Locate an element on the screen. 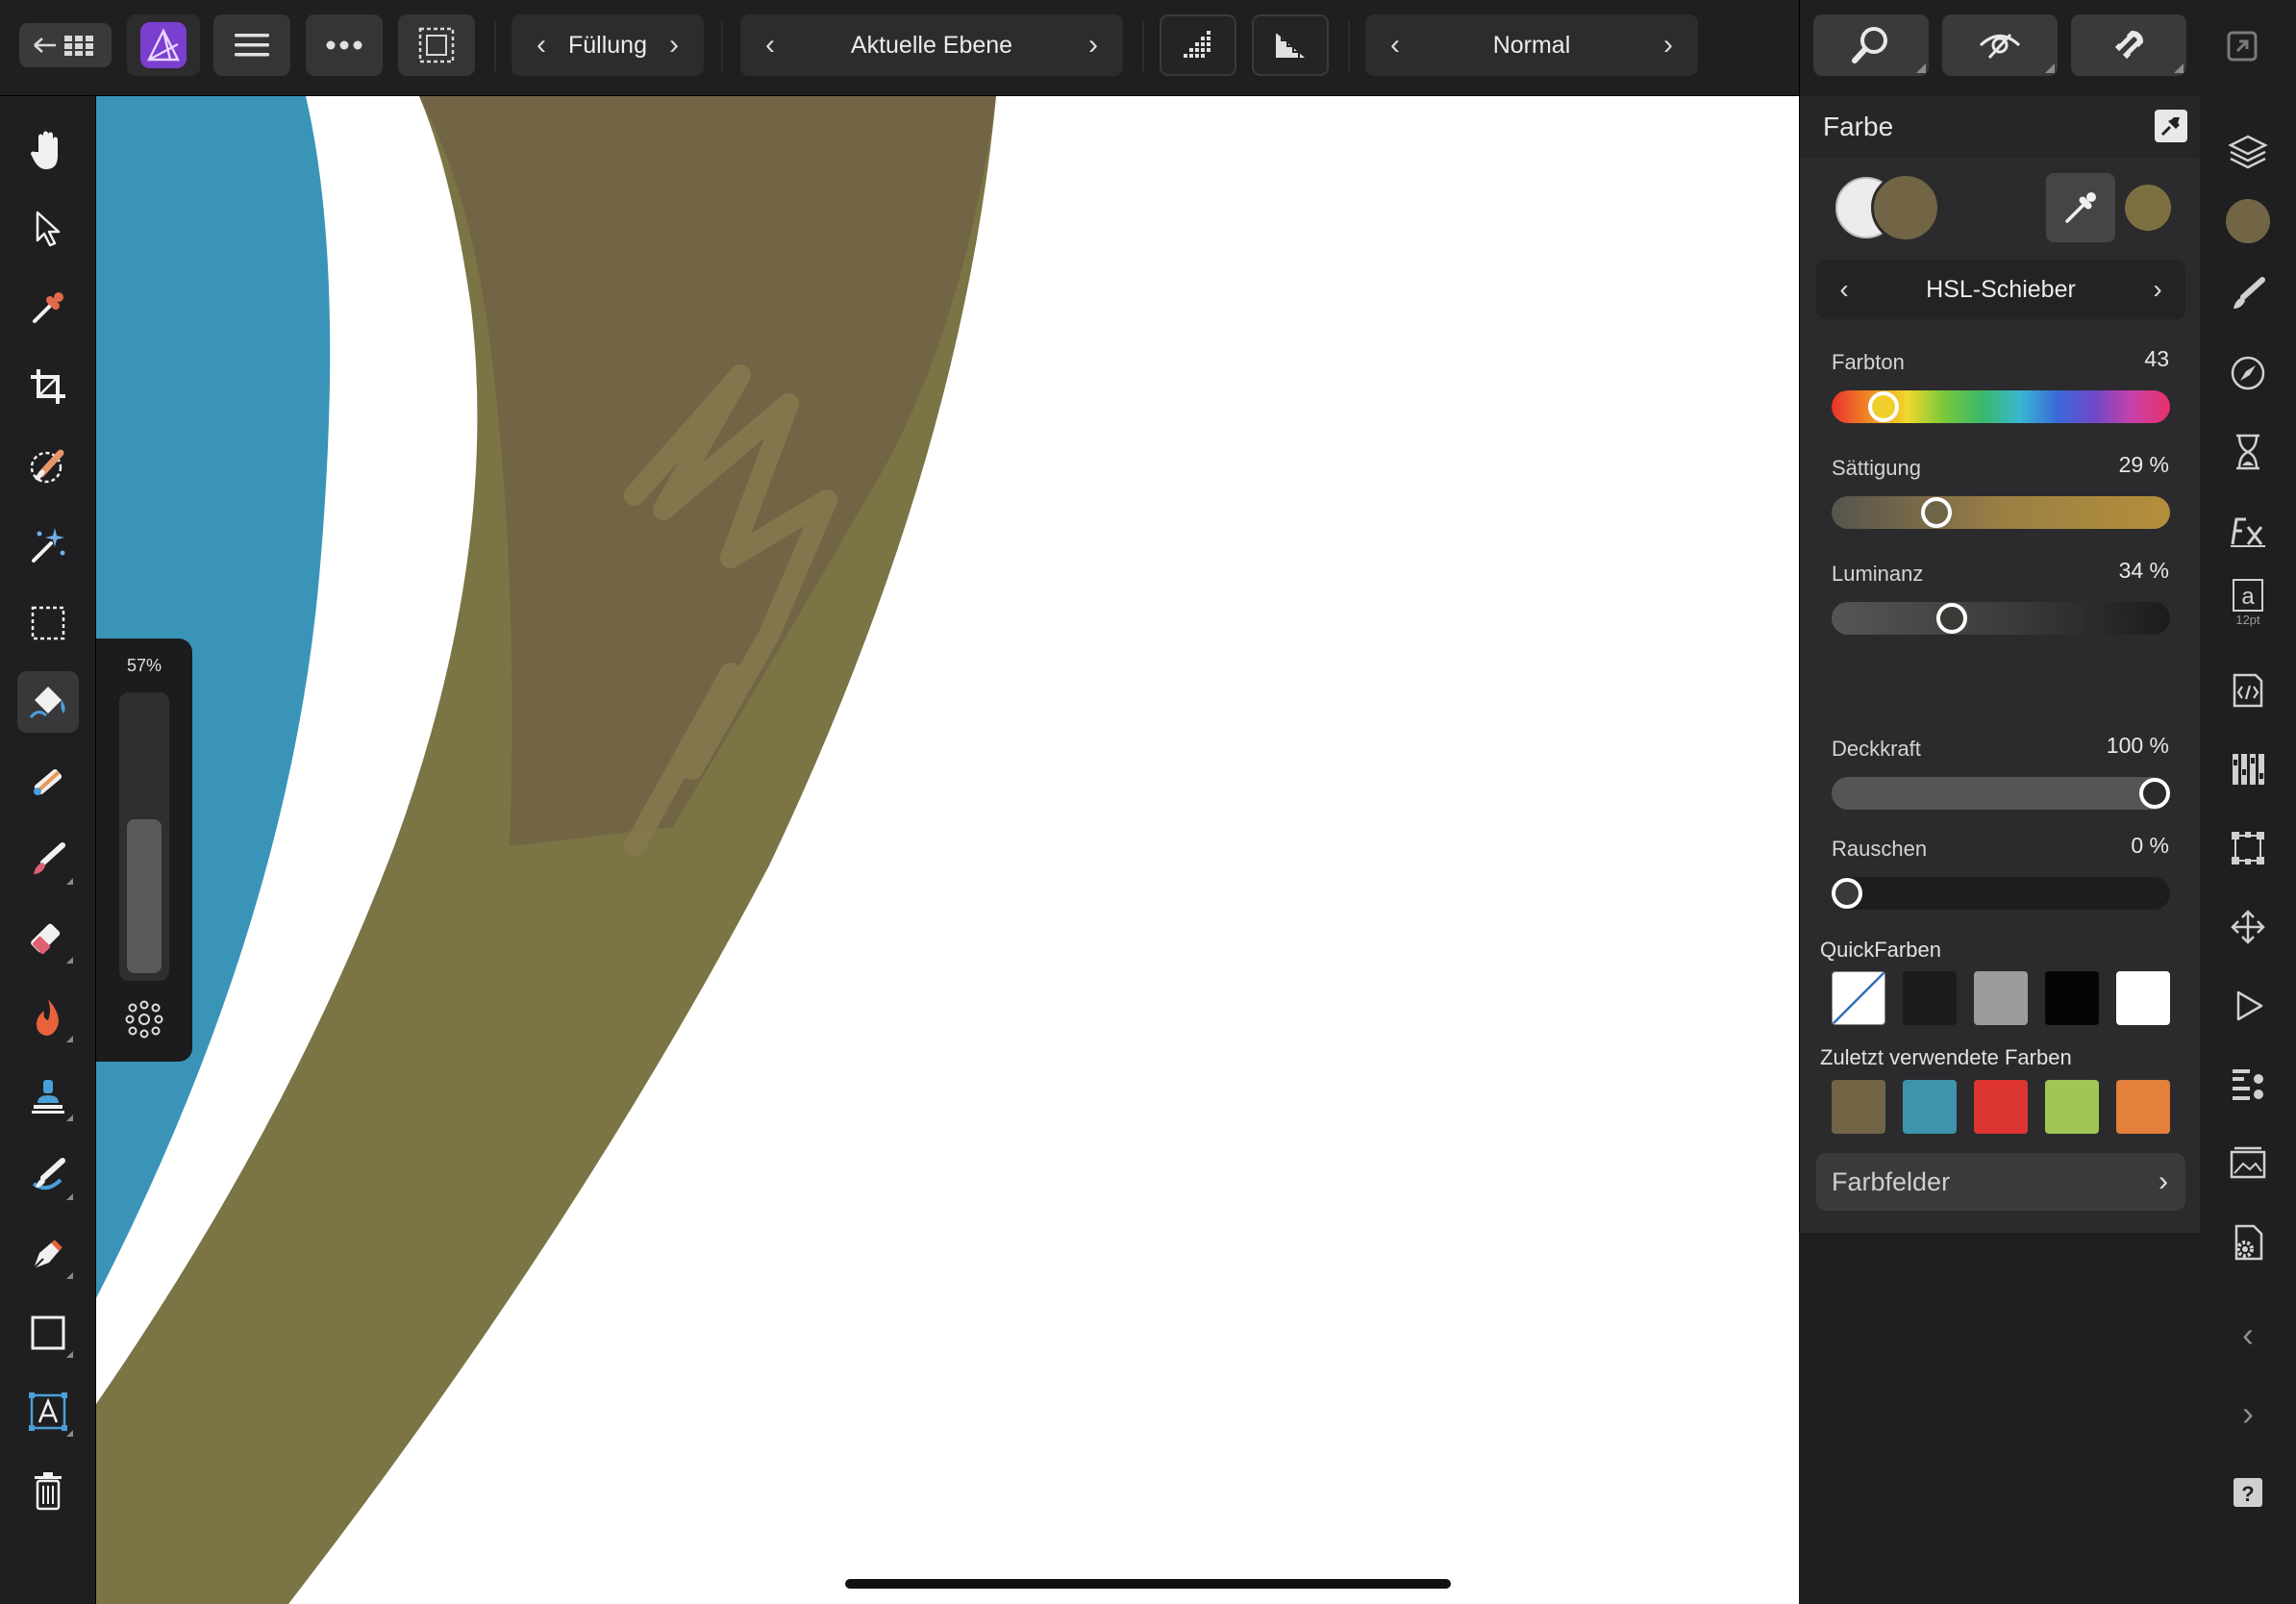 This screenshot has height=1604, width=2296. hue-slider is located at coordinates (2001, 406).